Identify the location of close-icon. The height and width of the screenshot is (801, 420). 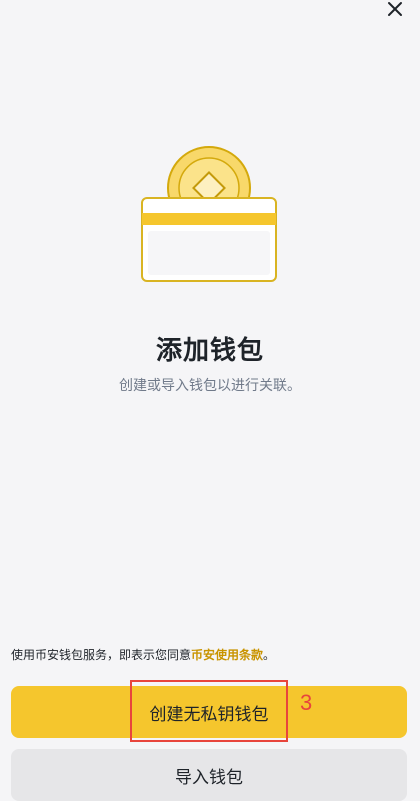
(395, 9).